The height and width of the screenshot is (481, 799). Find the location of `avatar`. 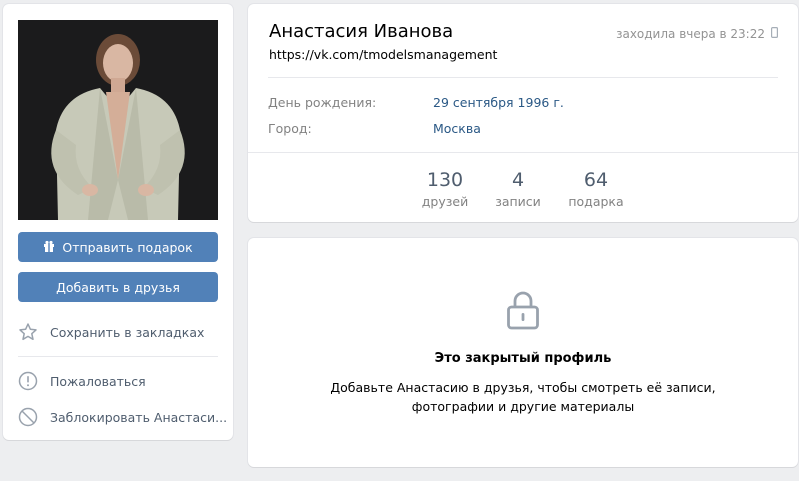

avatar is located at coordinates (118, 120).